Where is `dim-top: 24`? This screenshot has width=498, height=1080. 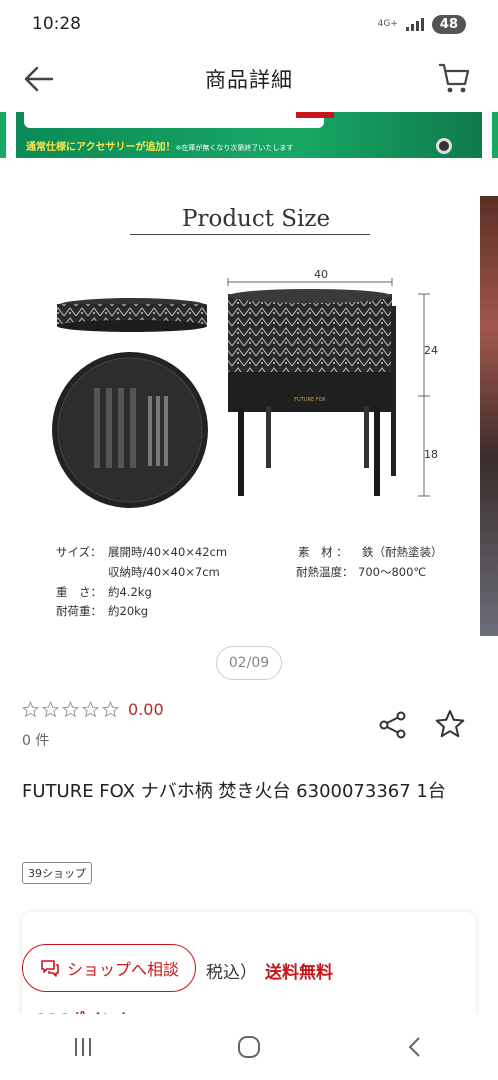 dim-top: 24 is located at coordinates (431, 350).